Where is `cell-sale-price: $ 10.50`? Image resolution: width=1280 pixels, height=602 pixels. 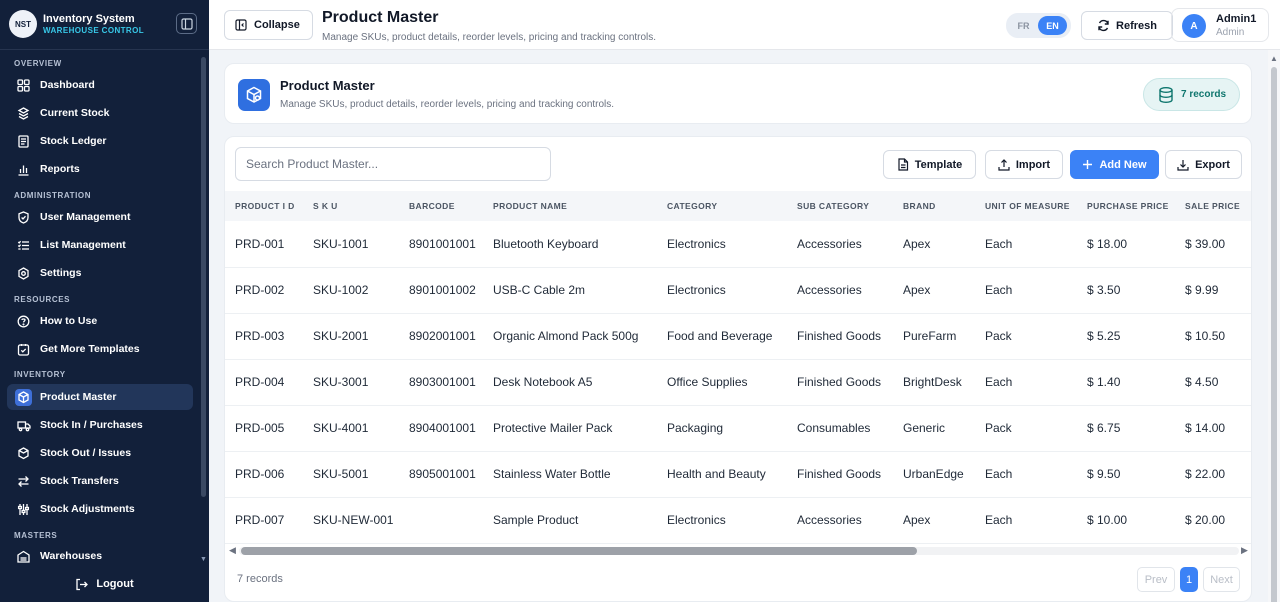 cell-sale-price: $ 10.50 is located at coordinates (1205, 336).